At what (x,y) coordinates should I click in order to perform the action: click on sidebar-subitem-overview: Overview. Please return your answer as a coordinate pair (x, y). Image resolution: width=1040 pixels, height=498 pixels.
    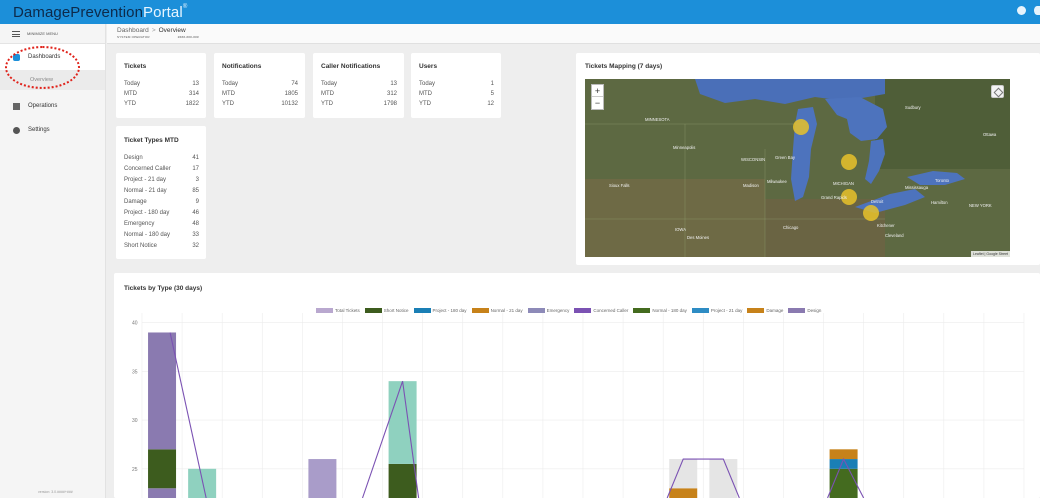
    Looking at the image, I should click on (52, 80).